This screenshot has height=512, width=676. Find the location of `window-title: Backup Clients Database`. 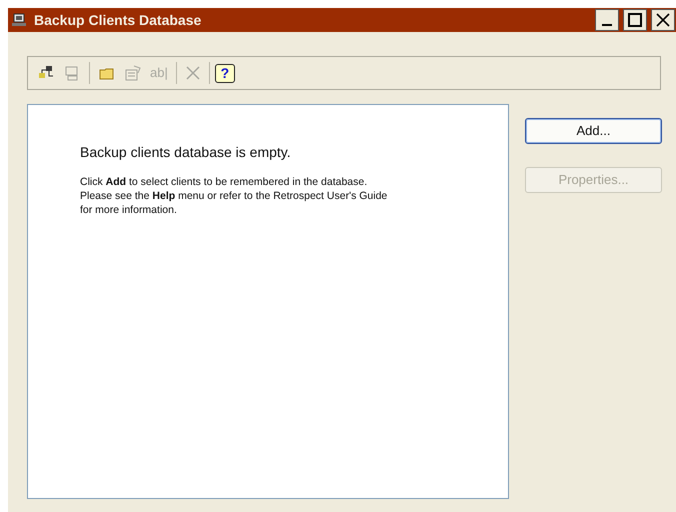

window-title: Backup Clients Database is located at coordinates (118, 20).